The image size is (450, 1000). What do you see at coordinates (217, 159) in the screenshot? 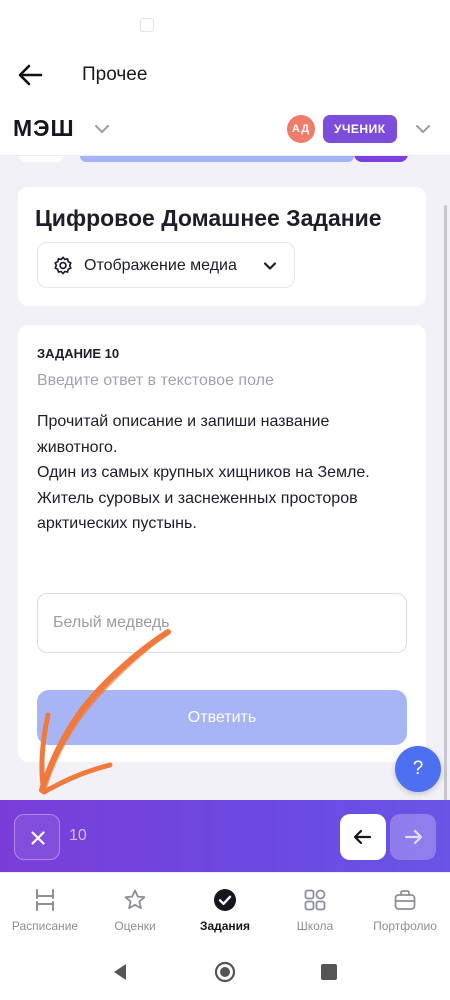
I see `task-tiles-group` at bounding box center [217, 159].